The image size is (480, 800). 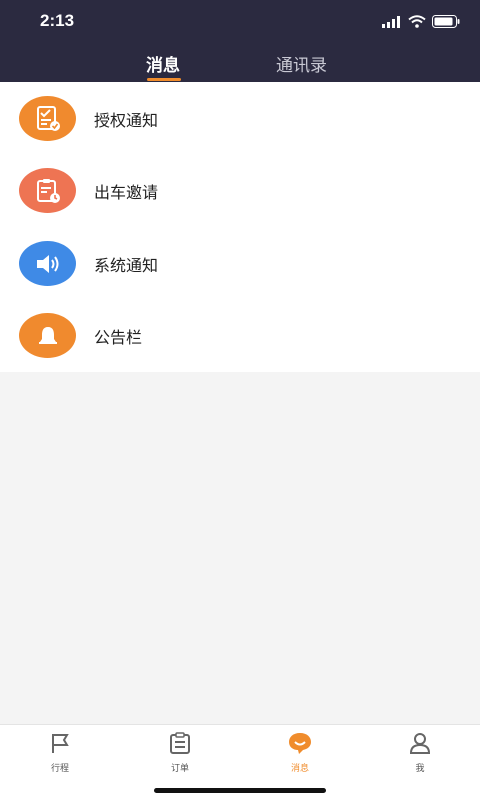 I want to click on tab-indicator, so click(x=164, y=79).